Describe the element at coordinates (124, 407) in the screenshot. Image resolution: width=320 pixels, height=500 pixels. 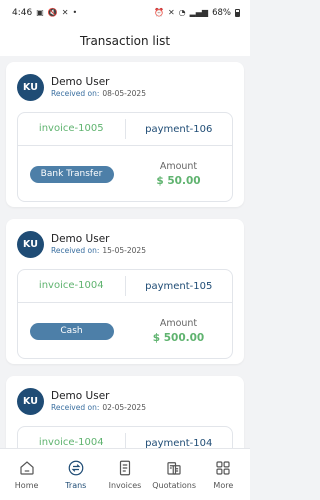
I see `received-date: 02-05-2025` at that location.